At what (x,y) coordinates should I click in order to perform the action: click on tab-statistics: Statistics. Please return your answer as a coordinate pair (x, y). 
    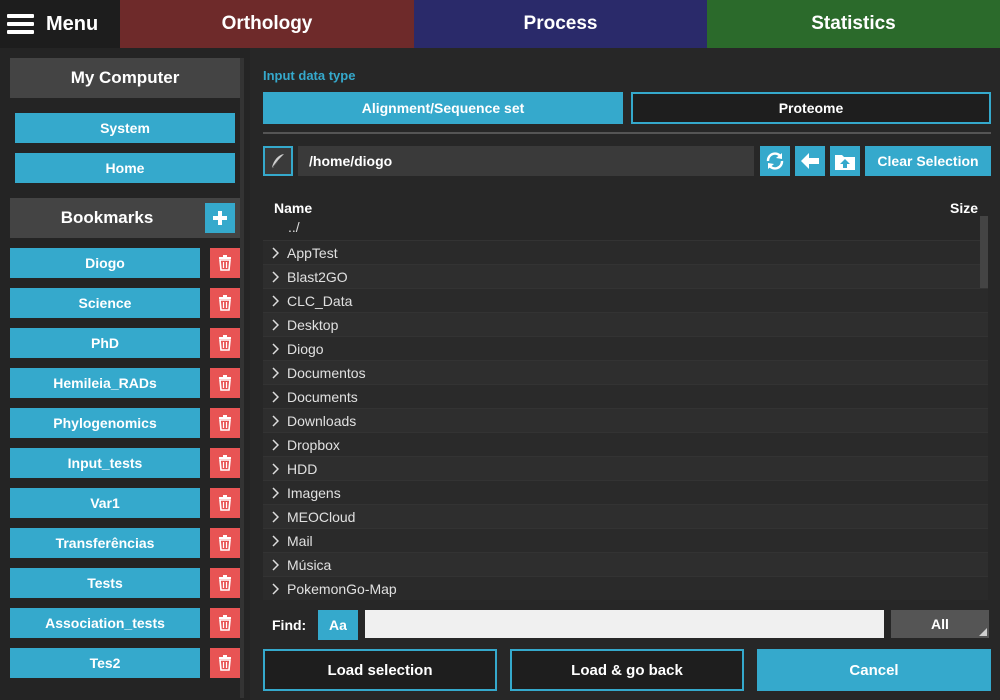
    Looking at the image, I should click on (853, 24).